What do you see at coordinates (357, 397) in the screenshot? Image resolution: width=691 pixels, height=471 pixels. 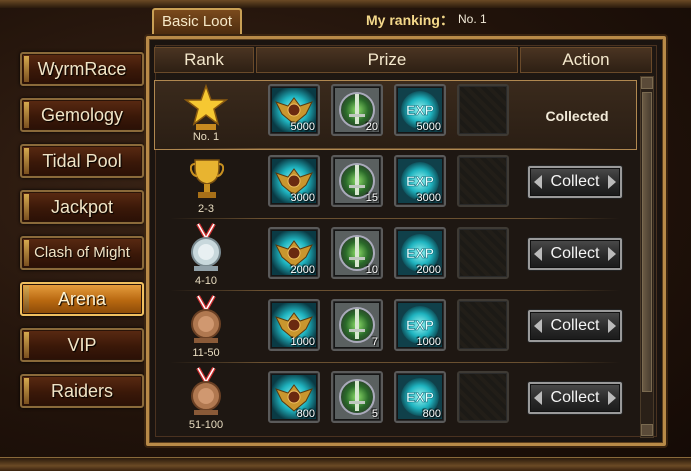 I see `sword-shield-icon: 5` at bounding box center [357, 397].